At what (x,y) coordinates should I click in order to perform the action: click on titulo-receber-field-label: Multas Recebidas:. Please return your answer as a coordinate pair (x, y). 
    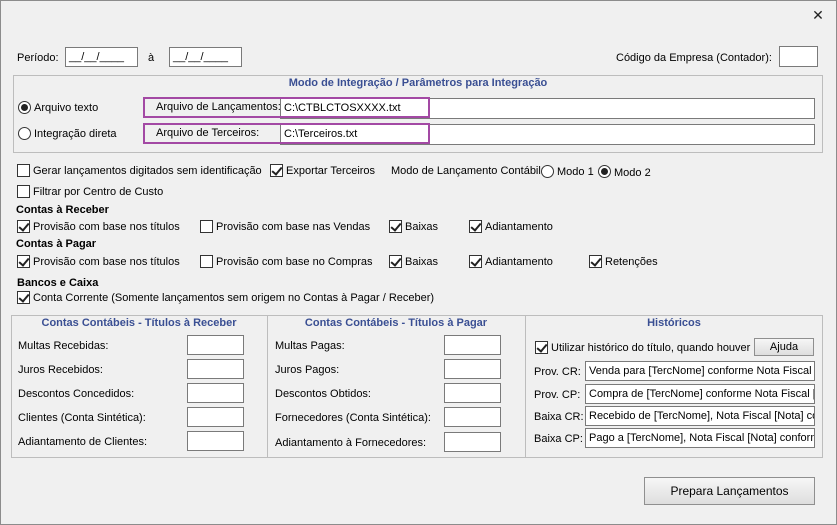
    Looking at the image, I should click on (63, 346).